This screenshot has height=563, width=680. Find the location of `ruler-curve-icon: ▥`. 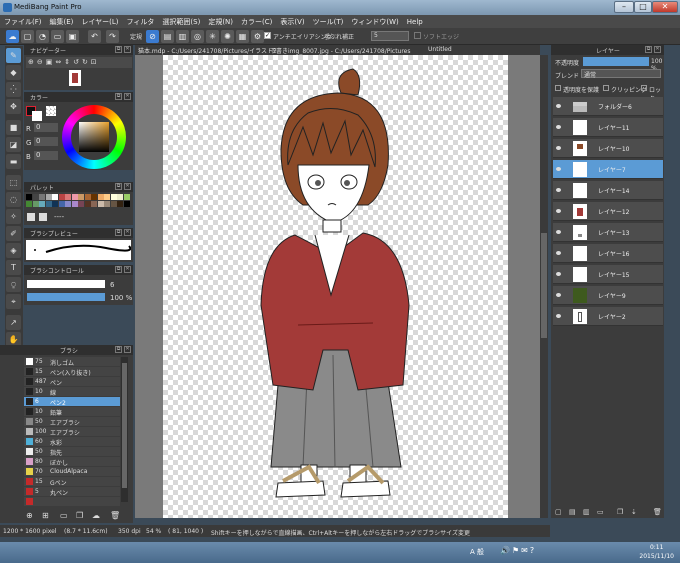

ruler-curve-icon: ▥ is located at coordinates (182, 36).